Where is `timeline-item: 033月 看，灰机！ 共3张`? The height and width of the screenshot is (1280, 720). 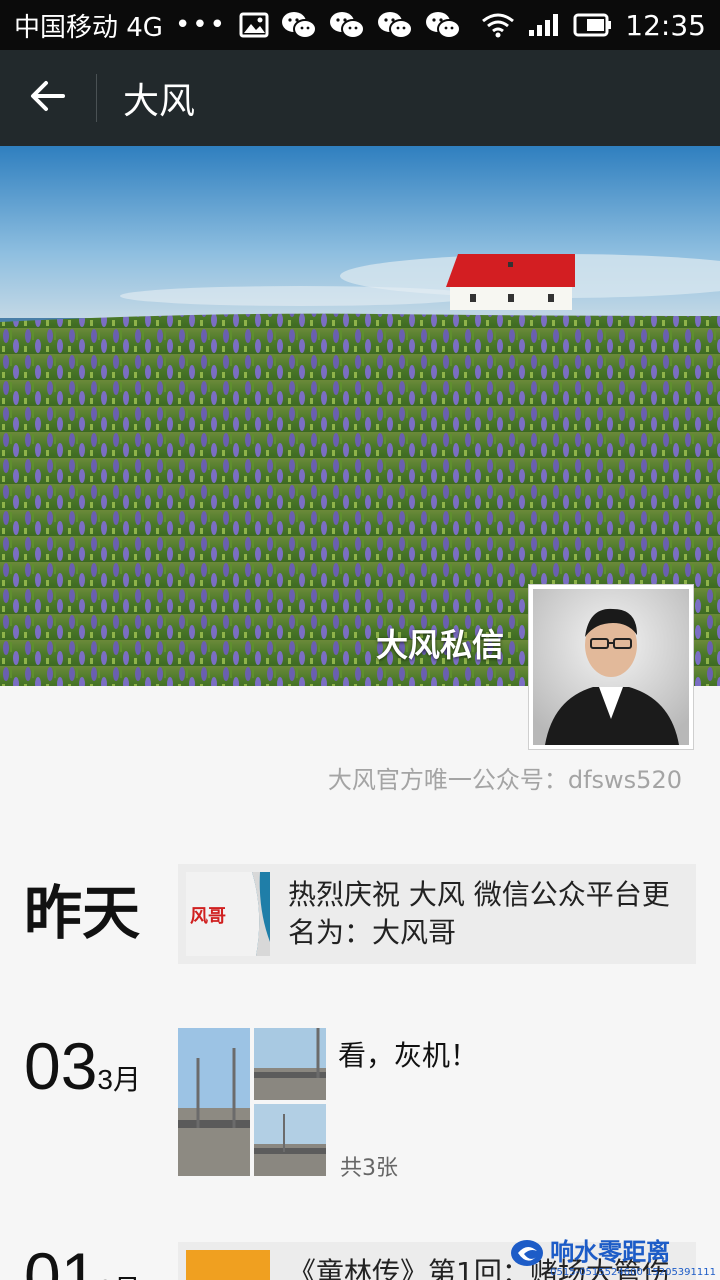
timeline-item: 033月 看，灰机！ 共3张 is located at coordinates (360, 1104).